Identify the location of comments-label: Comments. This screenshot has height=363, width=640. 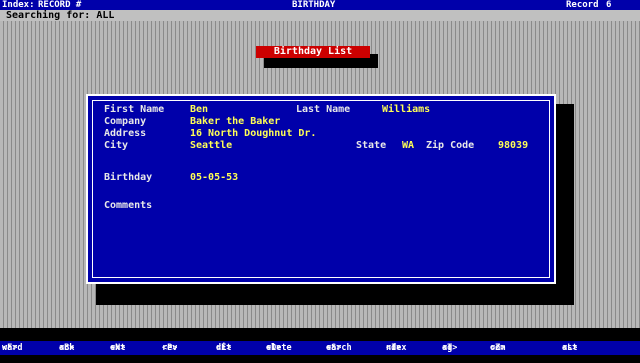
(128, 205).